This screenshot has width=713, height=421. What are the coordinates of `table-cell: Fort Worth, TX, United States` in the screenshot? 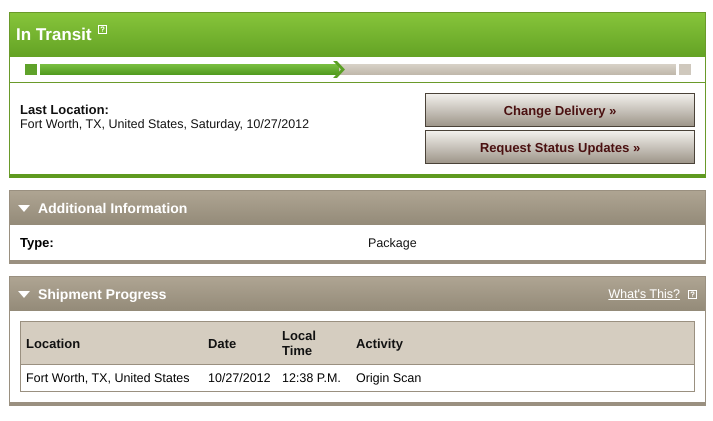 It's located at (111, 378).